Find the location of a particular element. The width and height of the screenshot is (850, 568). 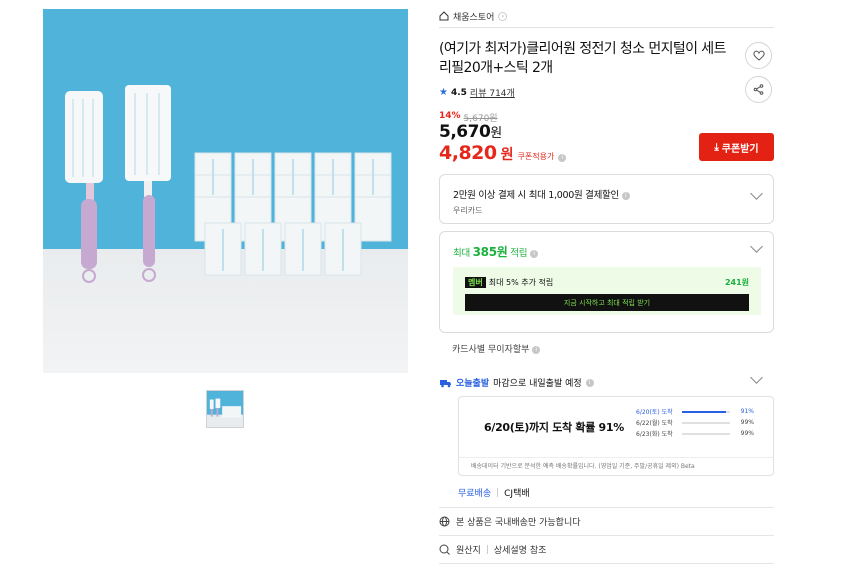

thumbnail-illustration is located at coordinates (225, 409).